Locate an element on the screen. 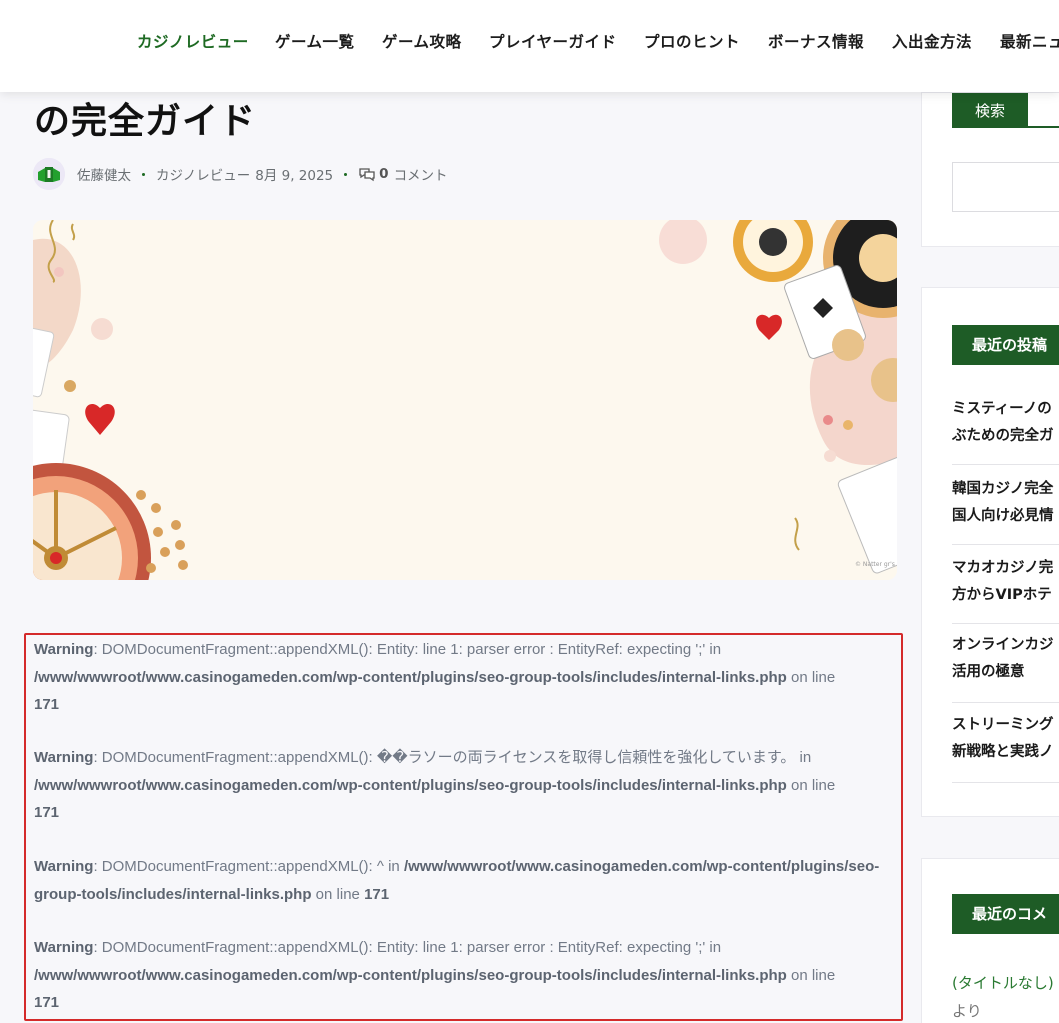  recent-post-line: 活用の極意 is located at coordinates (988, 672).